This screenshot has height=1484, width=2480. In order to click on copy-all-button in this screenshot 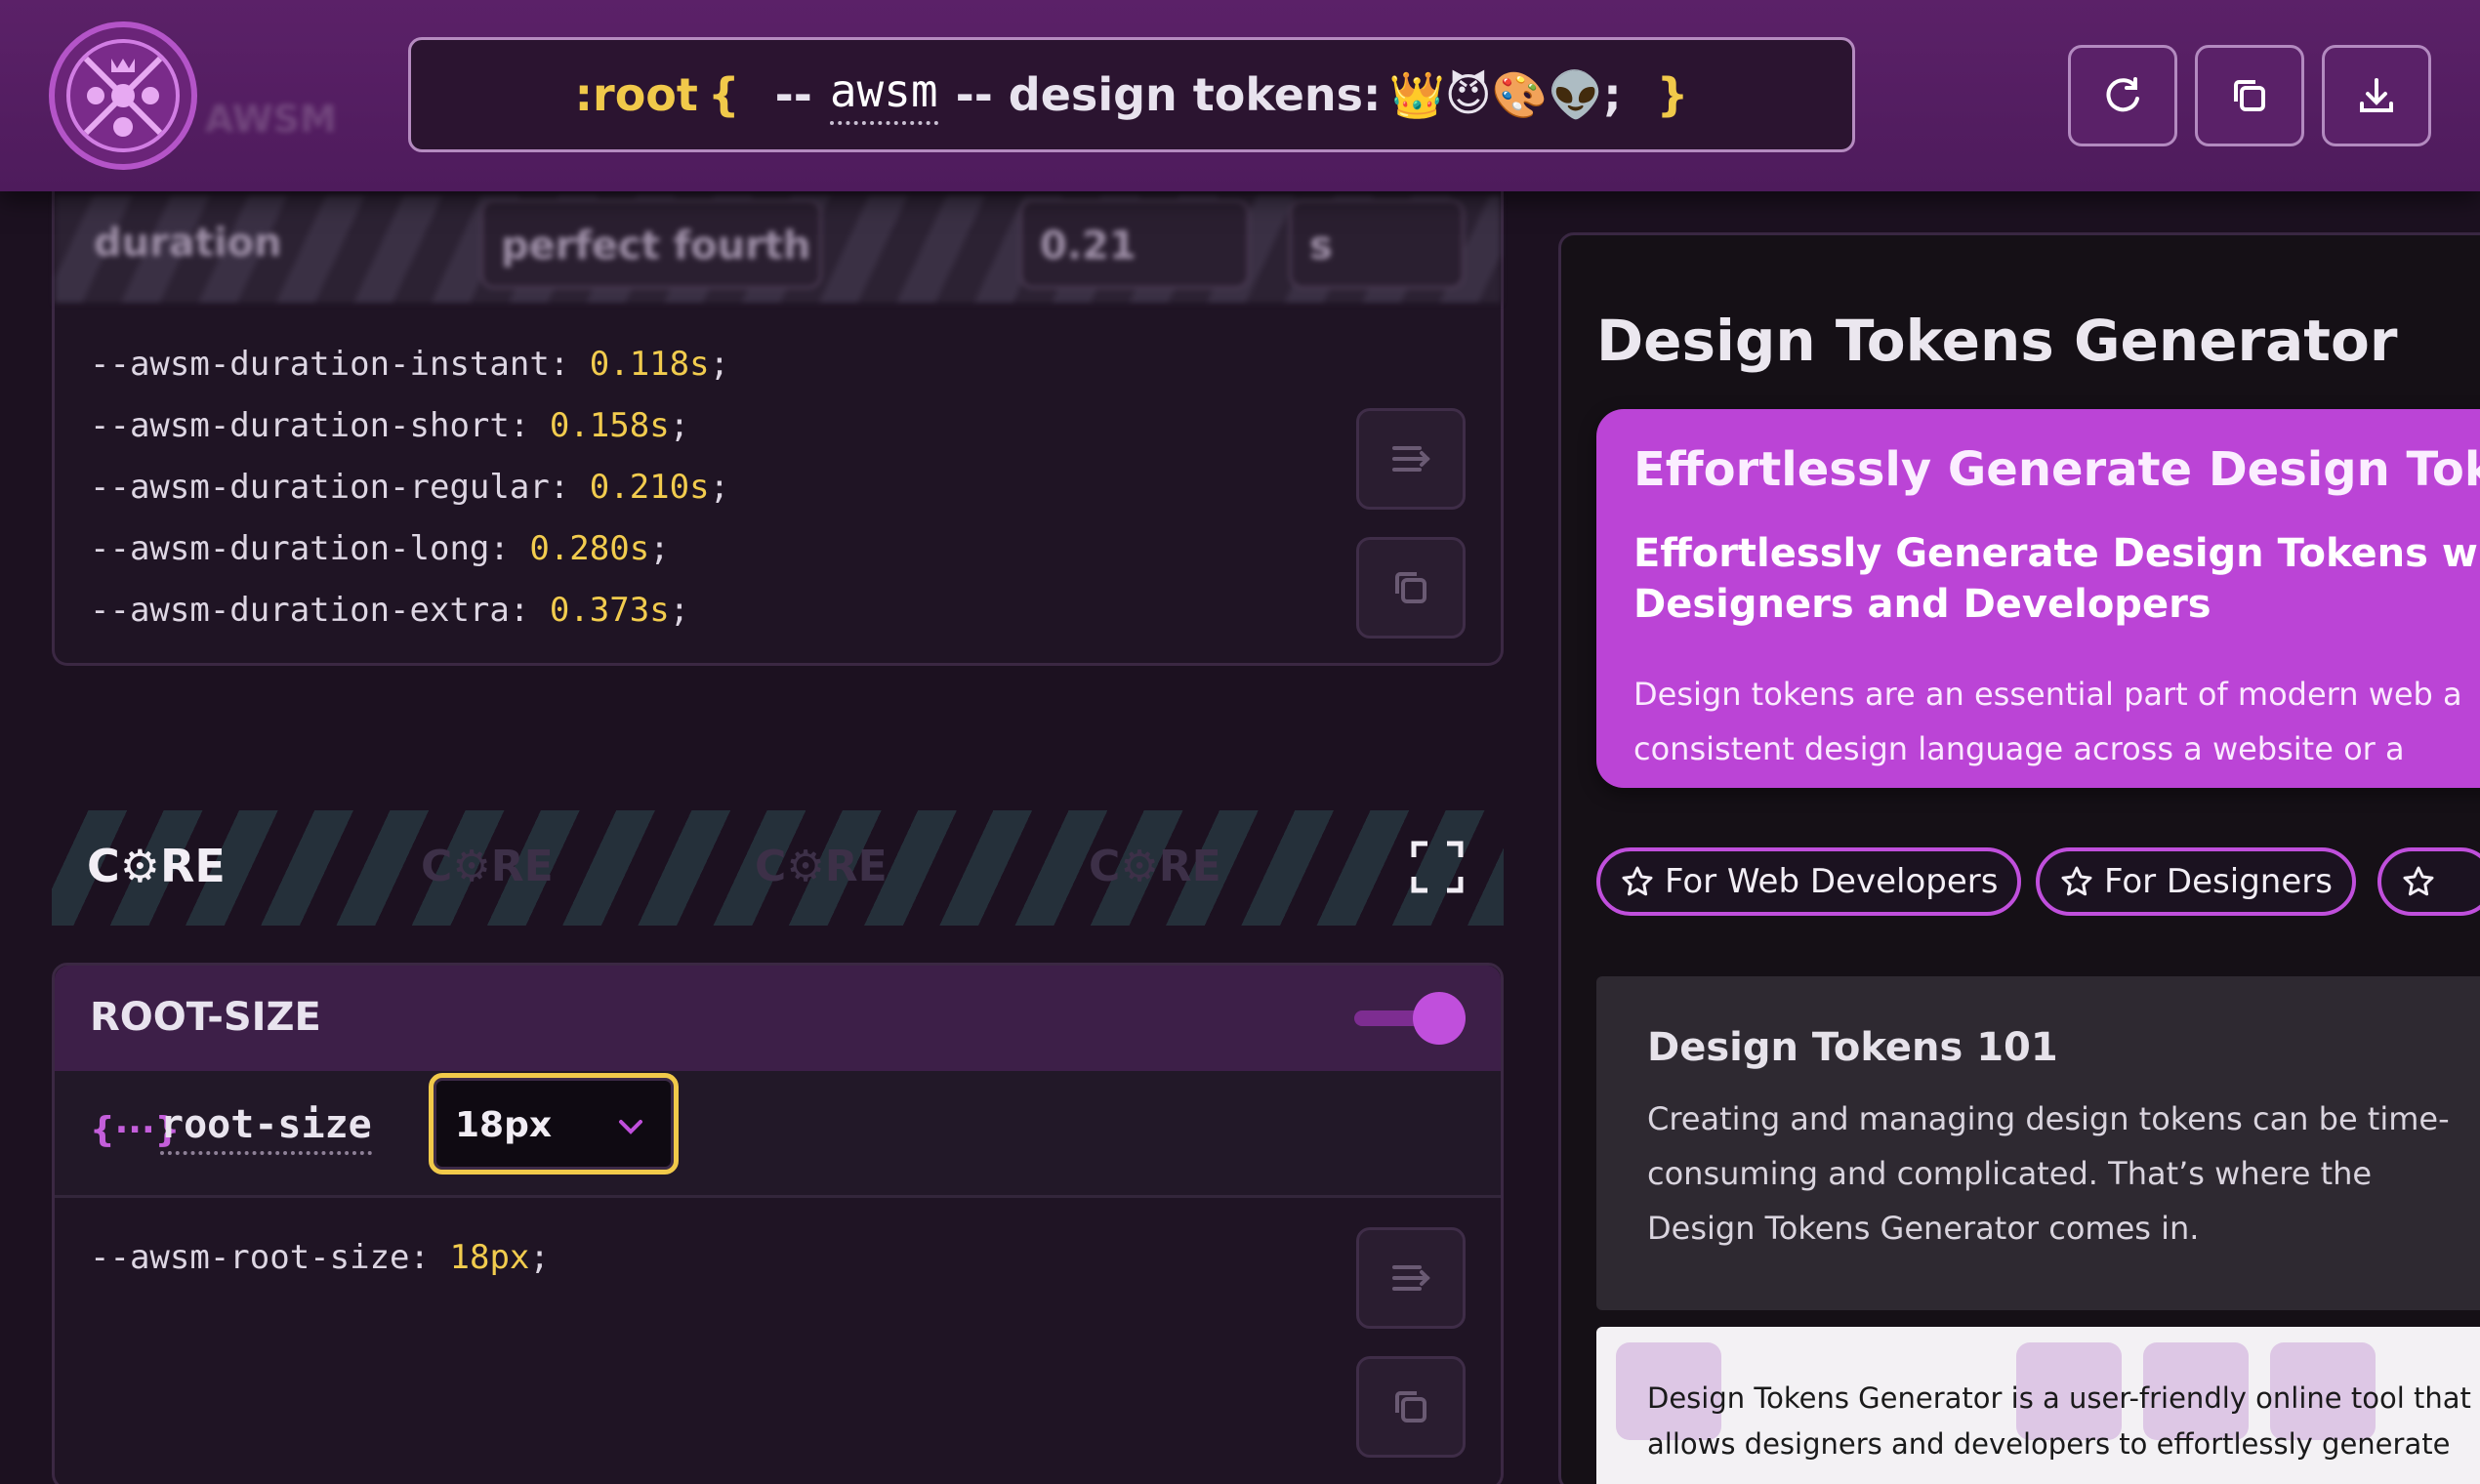, I will do `click(2249, 96)`.